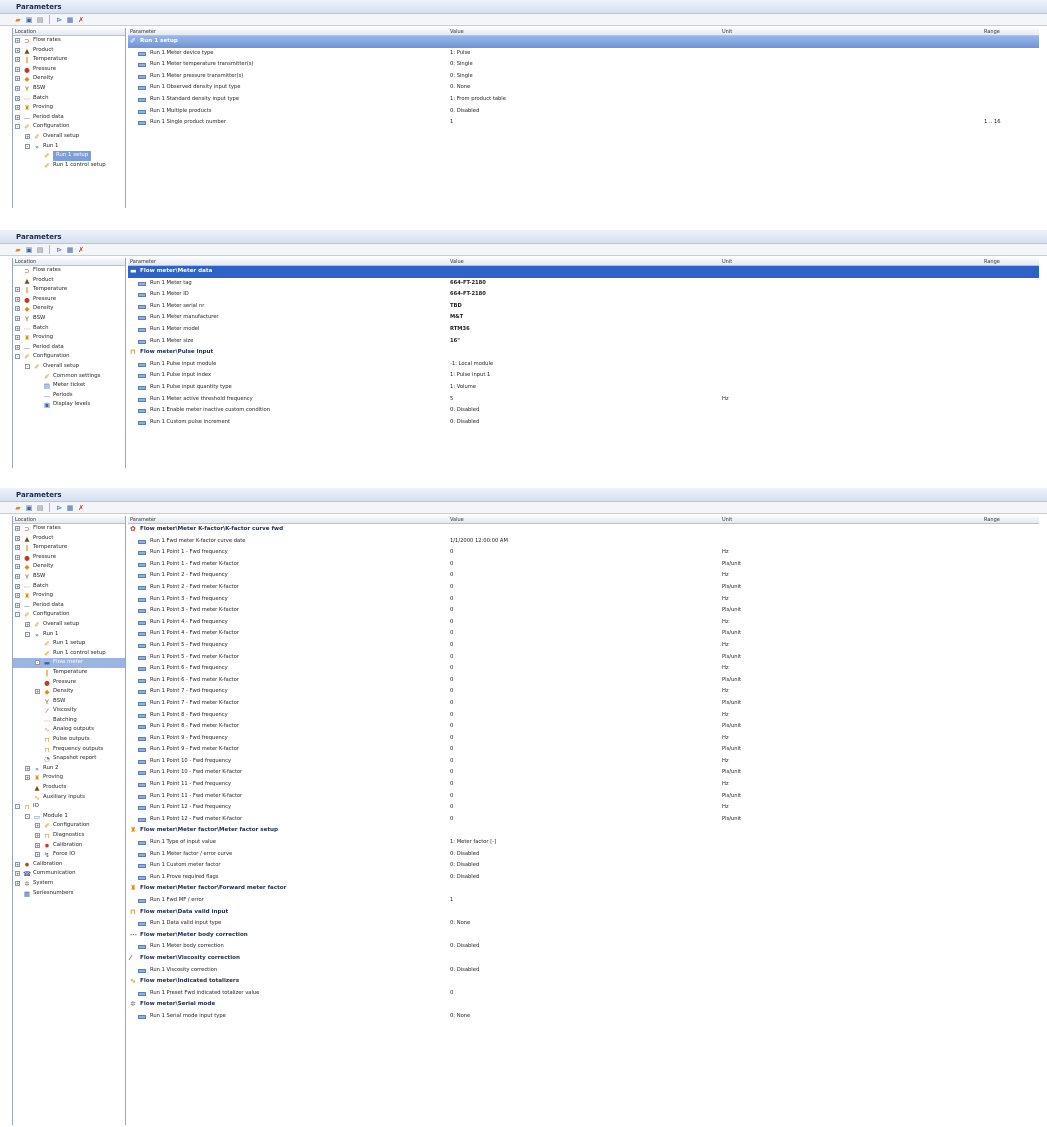 The image size is (1047, 1127). Describe the element at coordinates (583, 600) in the screenshot. I see `parameter-row: Run 1 Point 3 - Fwd frequency 0 Hz` at that location.